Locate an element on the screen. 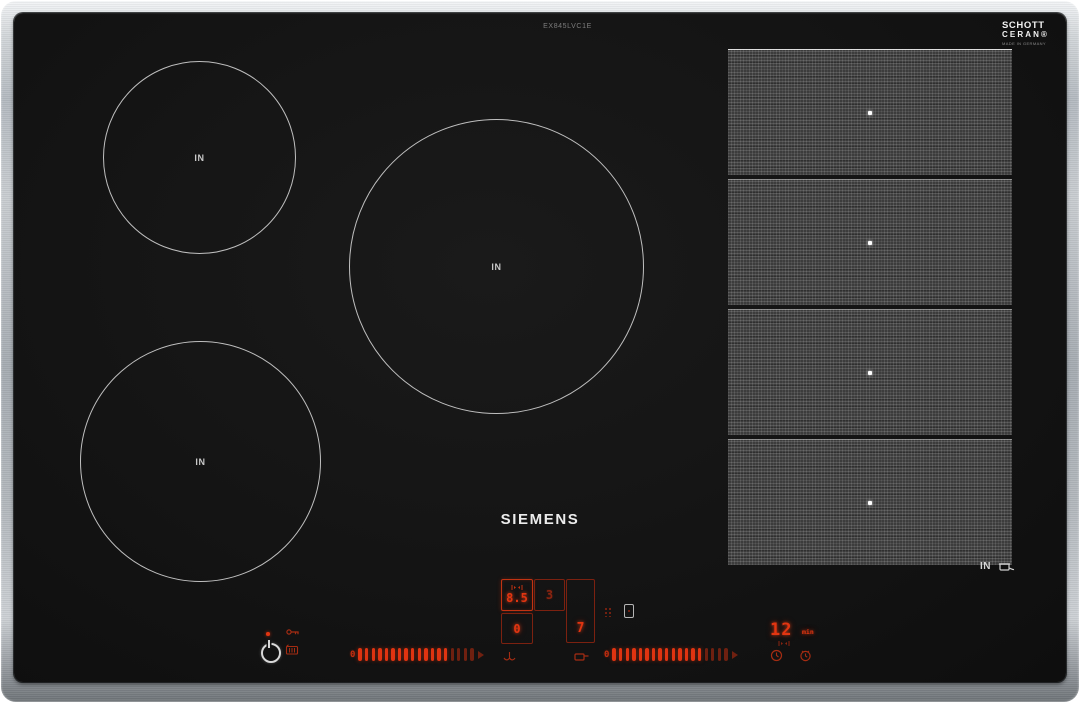  child-lock-key-icon is located at coordinates (293, 632).